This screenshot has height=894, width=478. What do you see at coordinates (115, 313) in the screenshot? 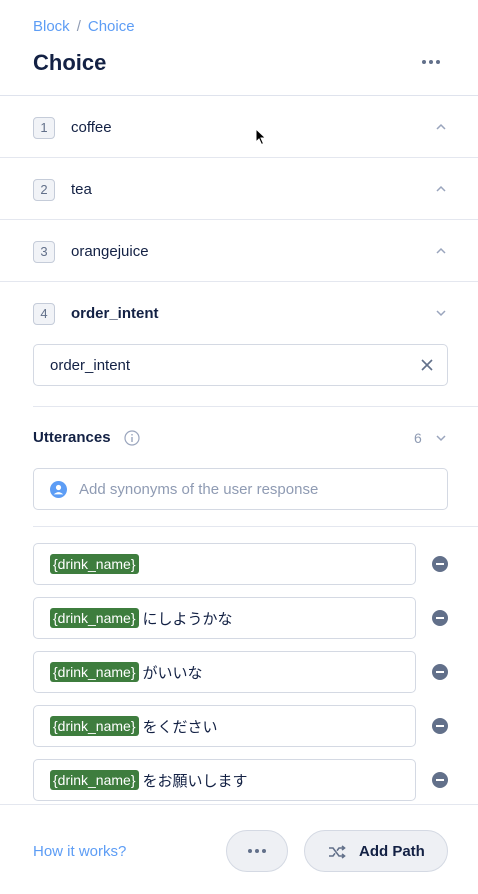
I see `path-label: order_intent` at bounding box center [115, 313].